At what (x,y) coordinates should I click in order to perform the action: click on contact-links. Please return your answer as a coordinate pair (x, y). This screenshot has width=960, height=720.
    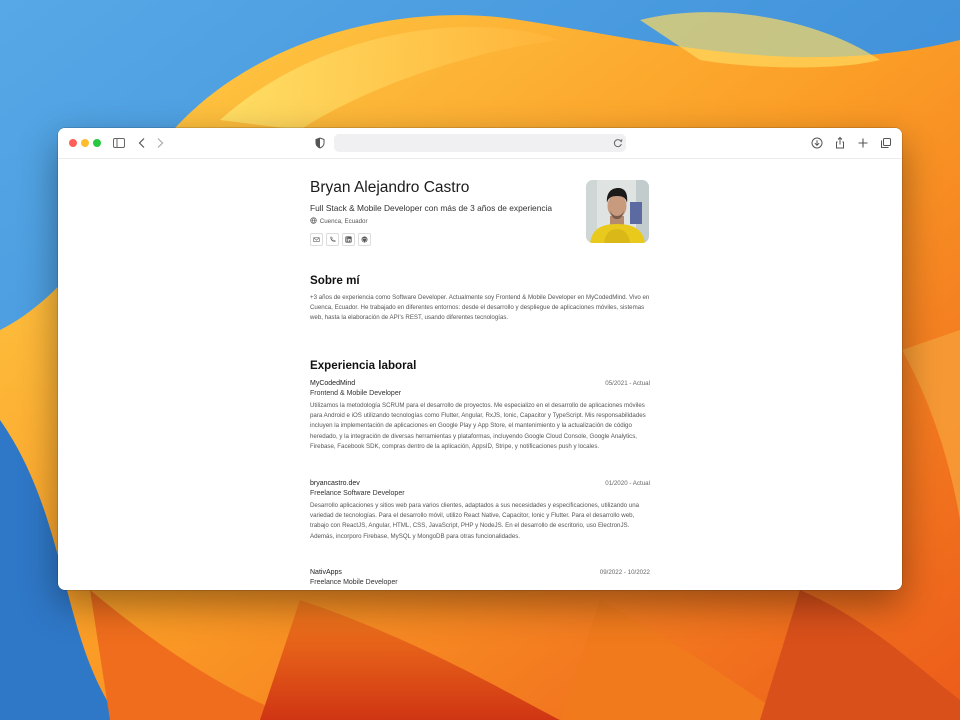
    Looking at the image, I should click on (342, 242).